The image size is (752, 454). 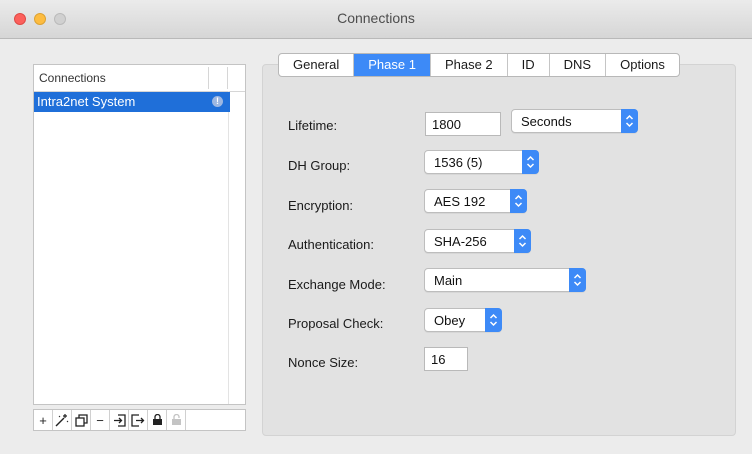 What do you see at coordinates (317, 65) in the screenshot?
I see `tab-general: General` at bounding box center [317, 65].